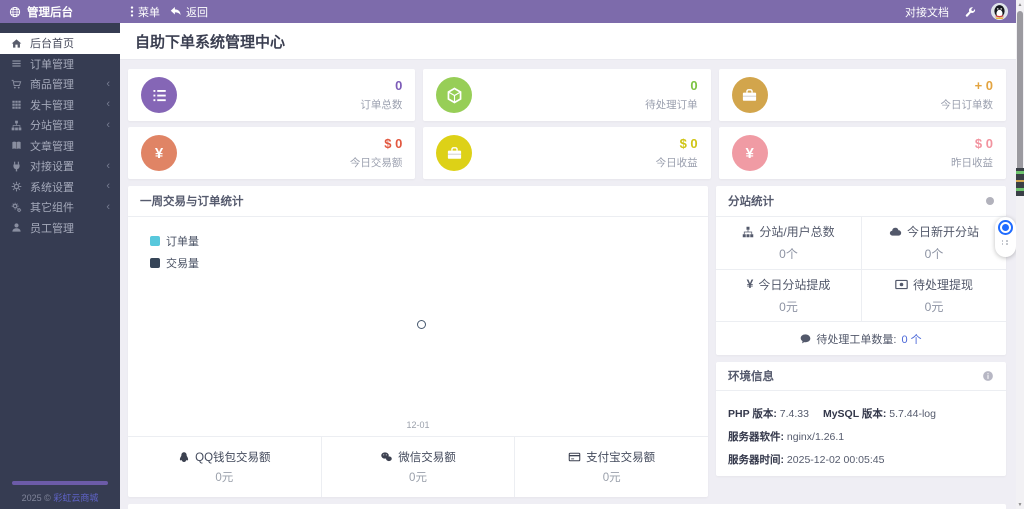 This screenshot has width=1024, height=509. What do you see at coordinates (52, 126) in the screenshot?
I see `sidebar-item-label: 分站管理` at bounding box center [52, 126].